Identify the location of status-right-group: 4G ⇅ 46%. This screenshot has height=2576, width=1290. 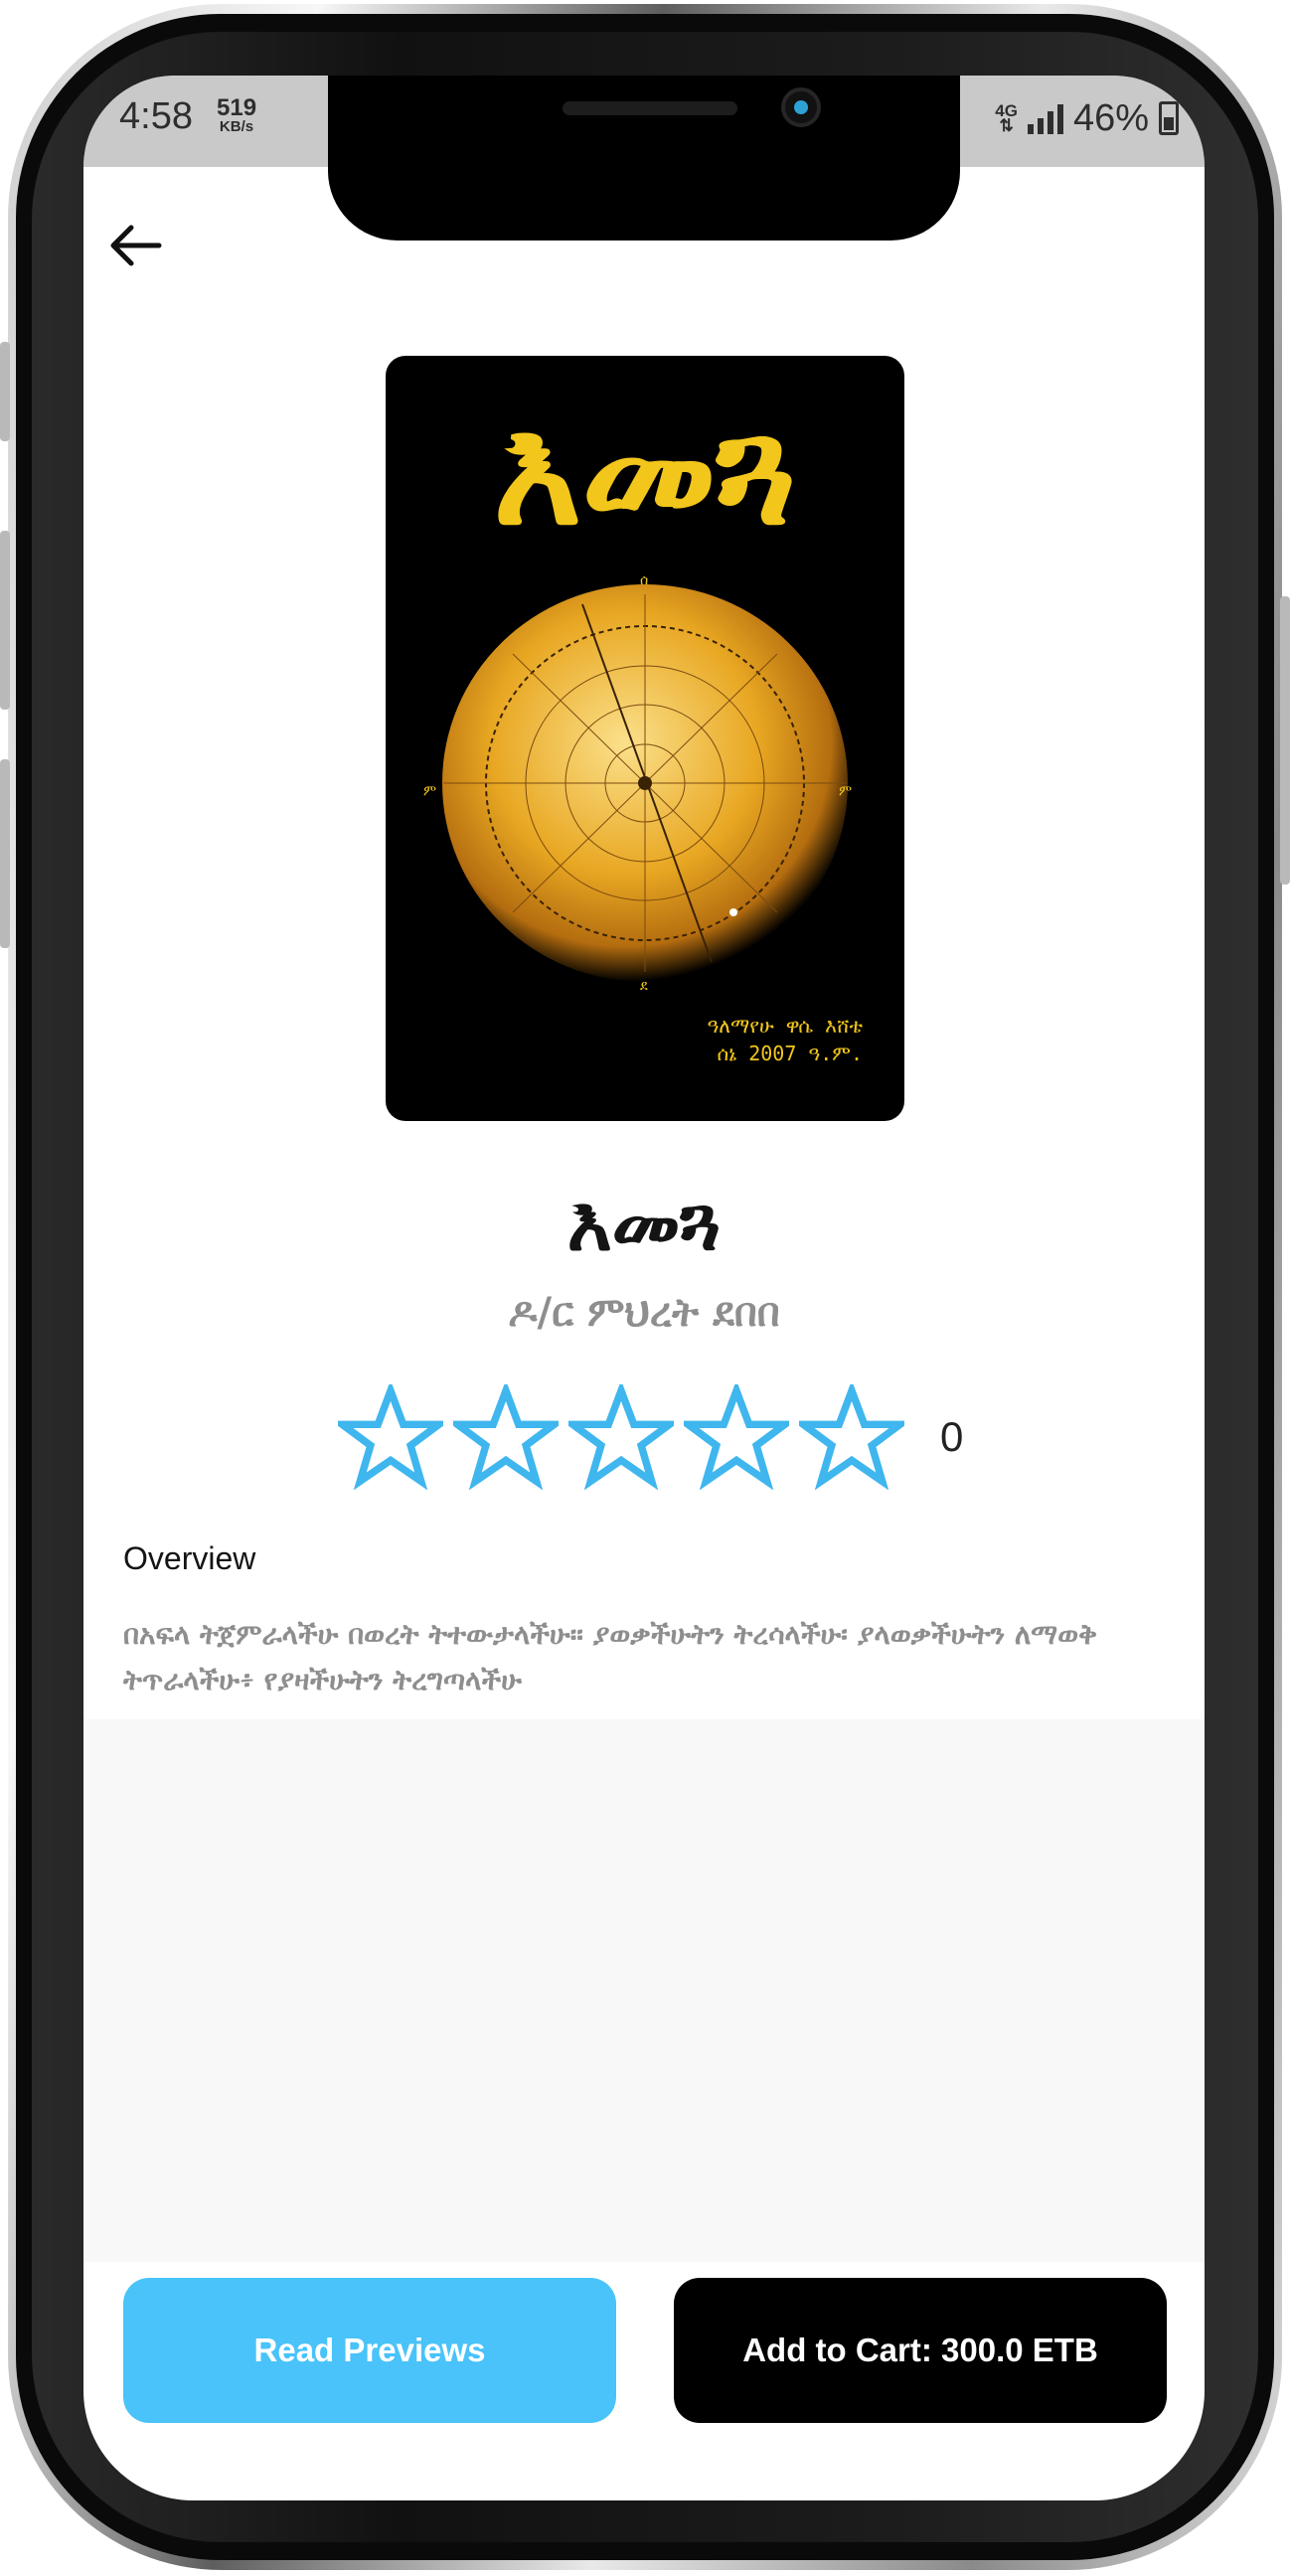
(1087, 118).